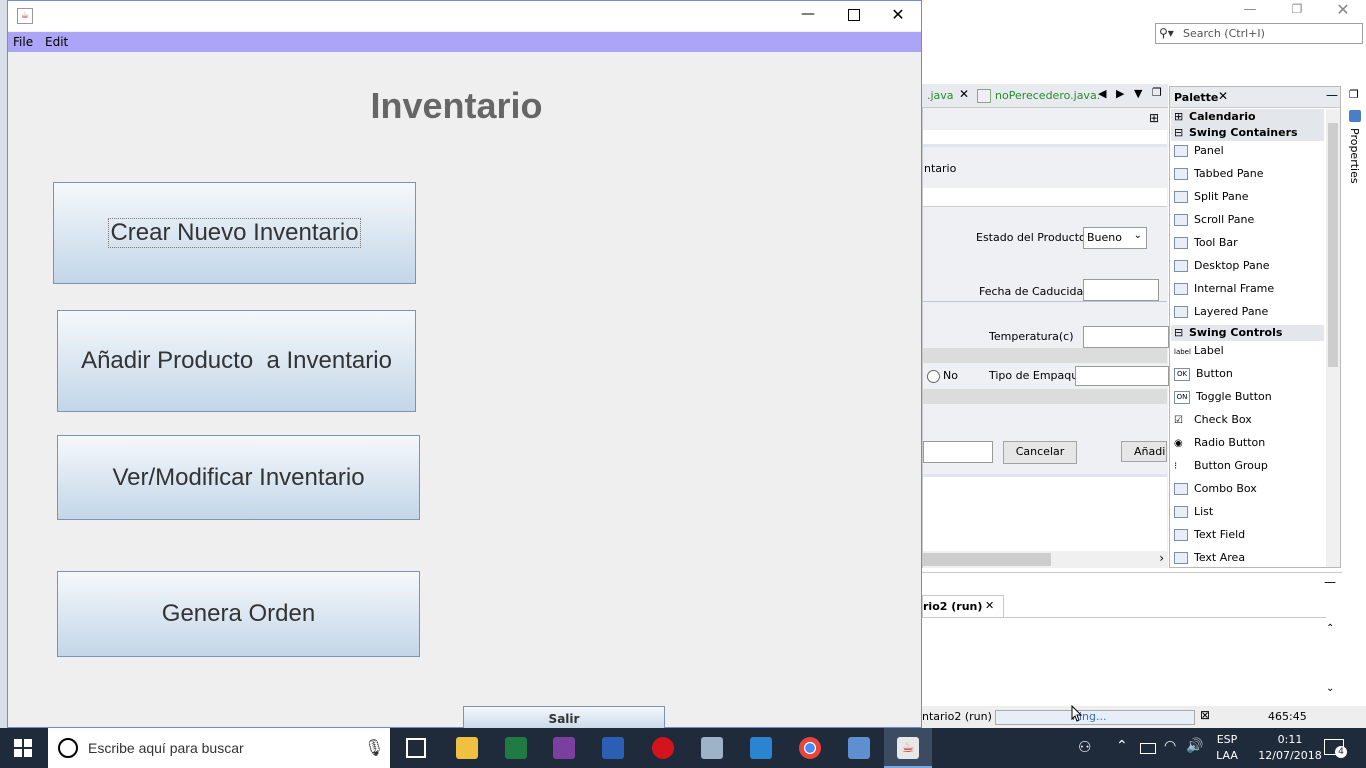  I want to click on genera-button-label: Genera Orden, so click(238, 613).